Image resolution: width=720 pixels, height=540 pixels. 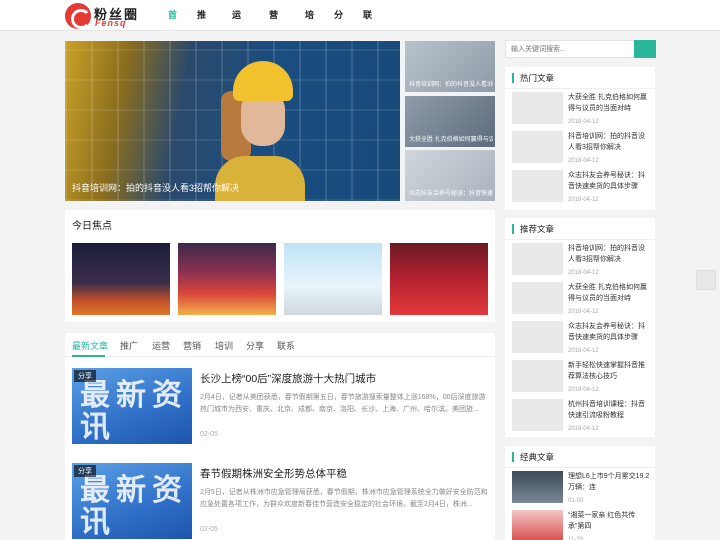 What do you see at coordinates (609, 410) in the screenshot?
I see `item-title: 杭州抖音培训课程：抖音快速引流吸粉教程` at bounding box center [609, 410].